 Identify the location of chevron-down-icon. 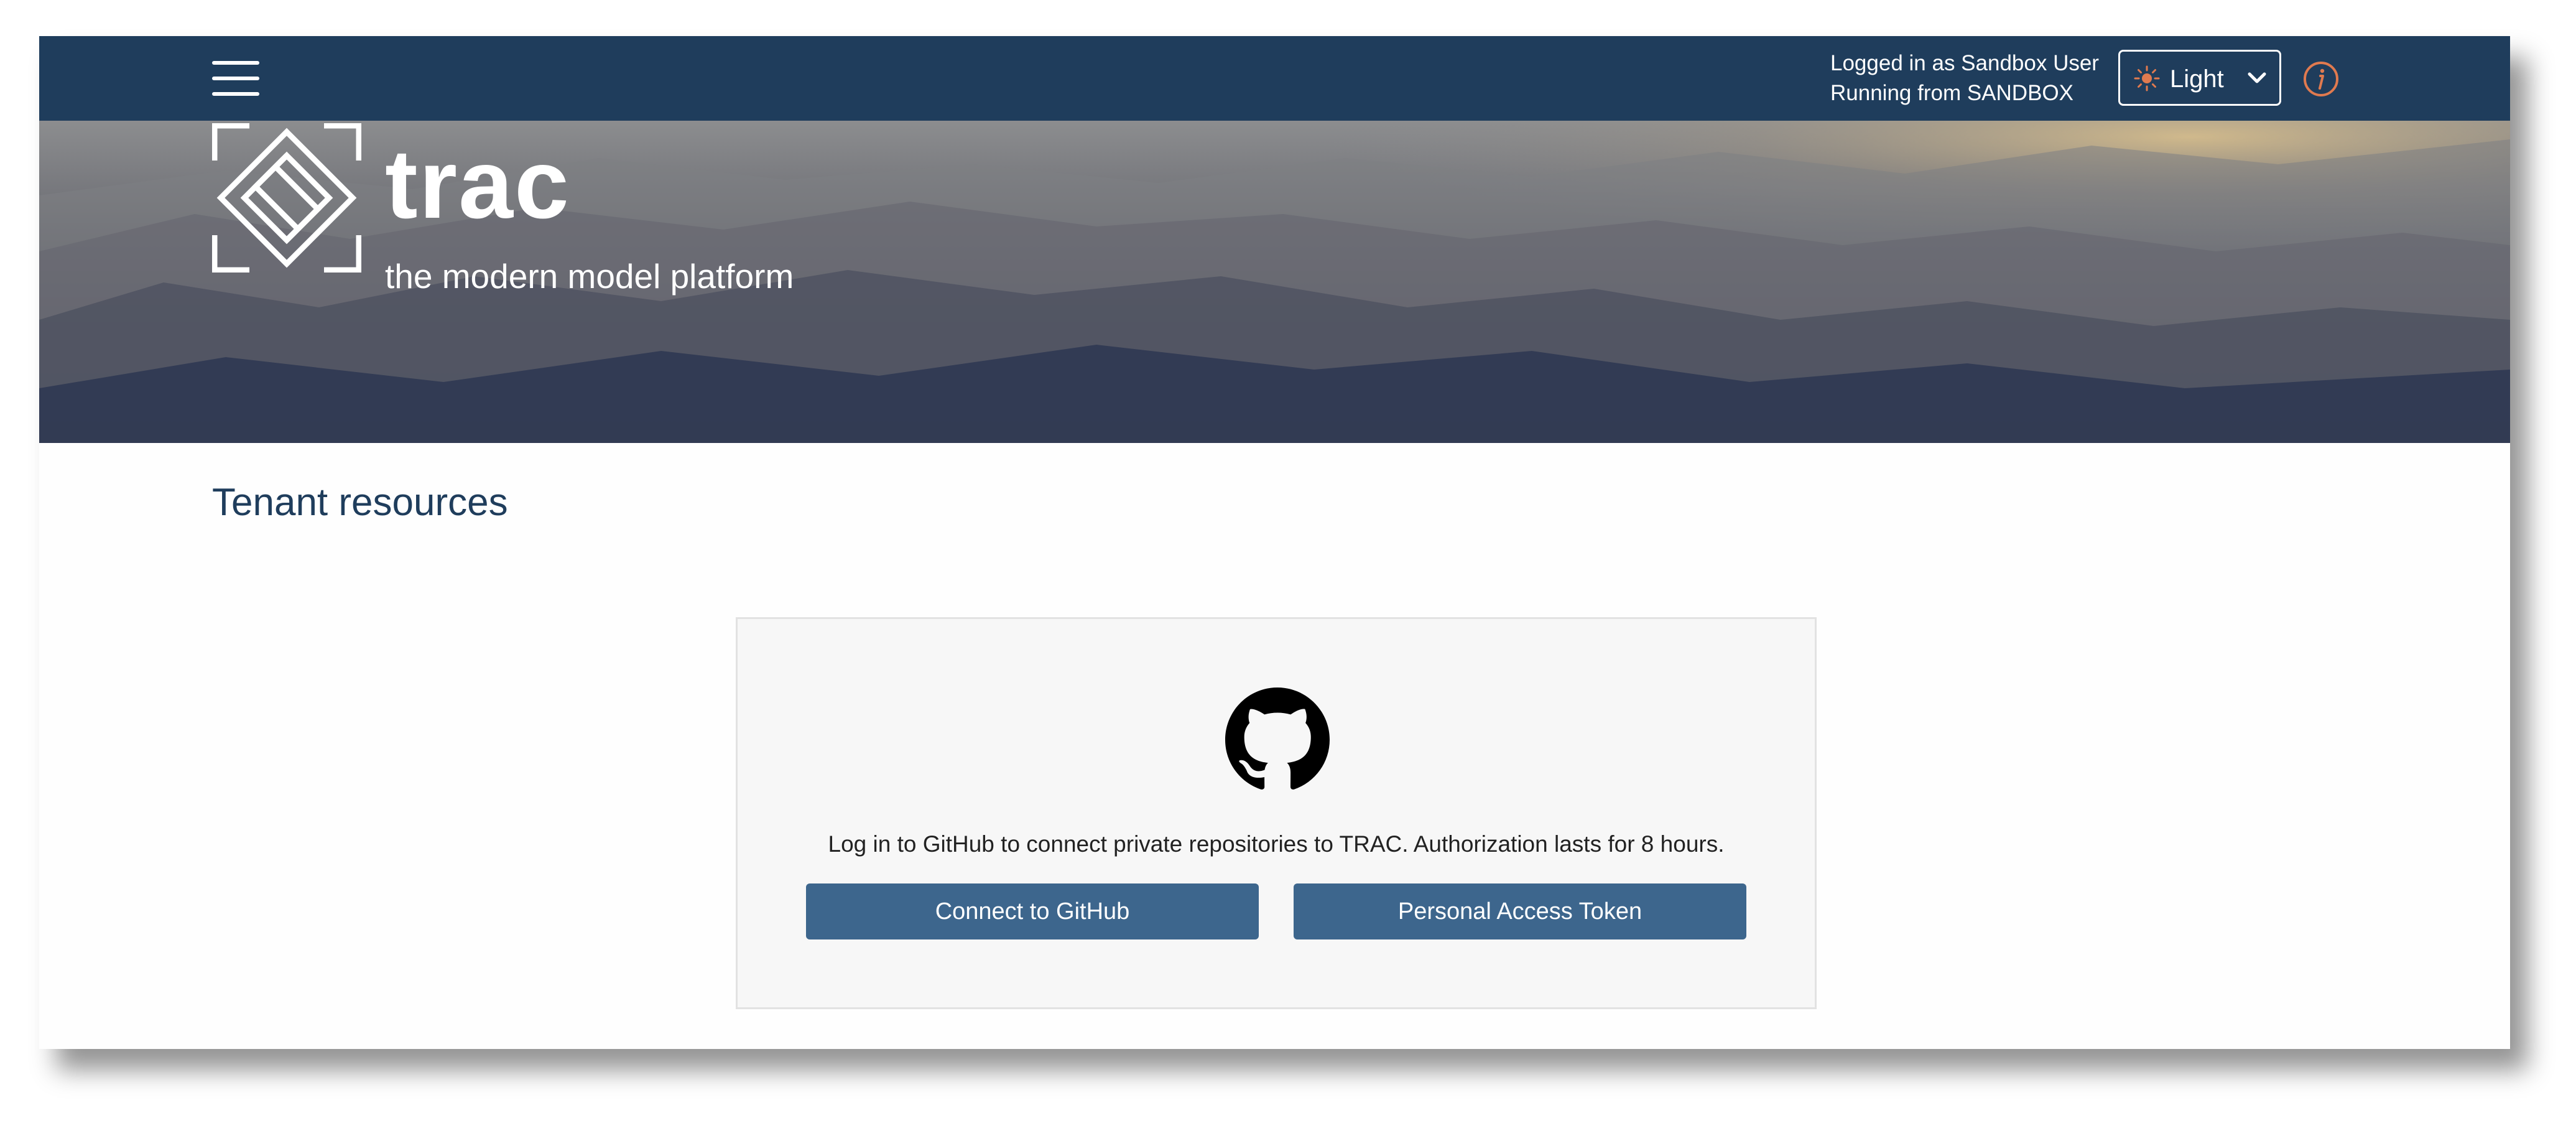
(2257, 77).